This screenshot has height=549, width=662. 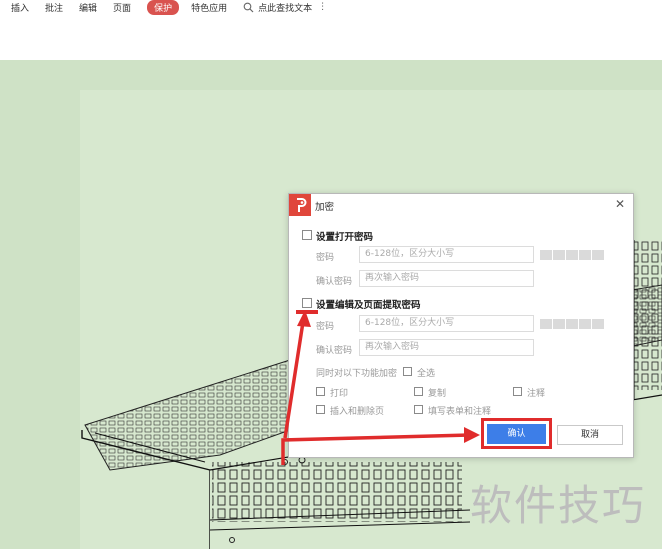 What do you see at coordinates (558, 505) in the screenshot?
I see `watermark-text: 软件技巧` at bounding box center [558, 505].